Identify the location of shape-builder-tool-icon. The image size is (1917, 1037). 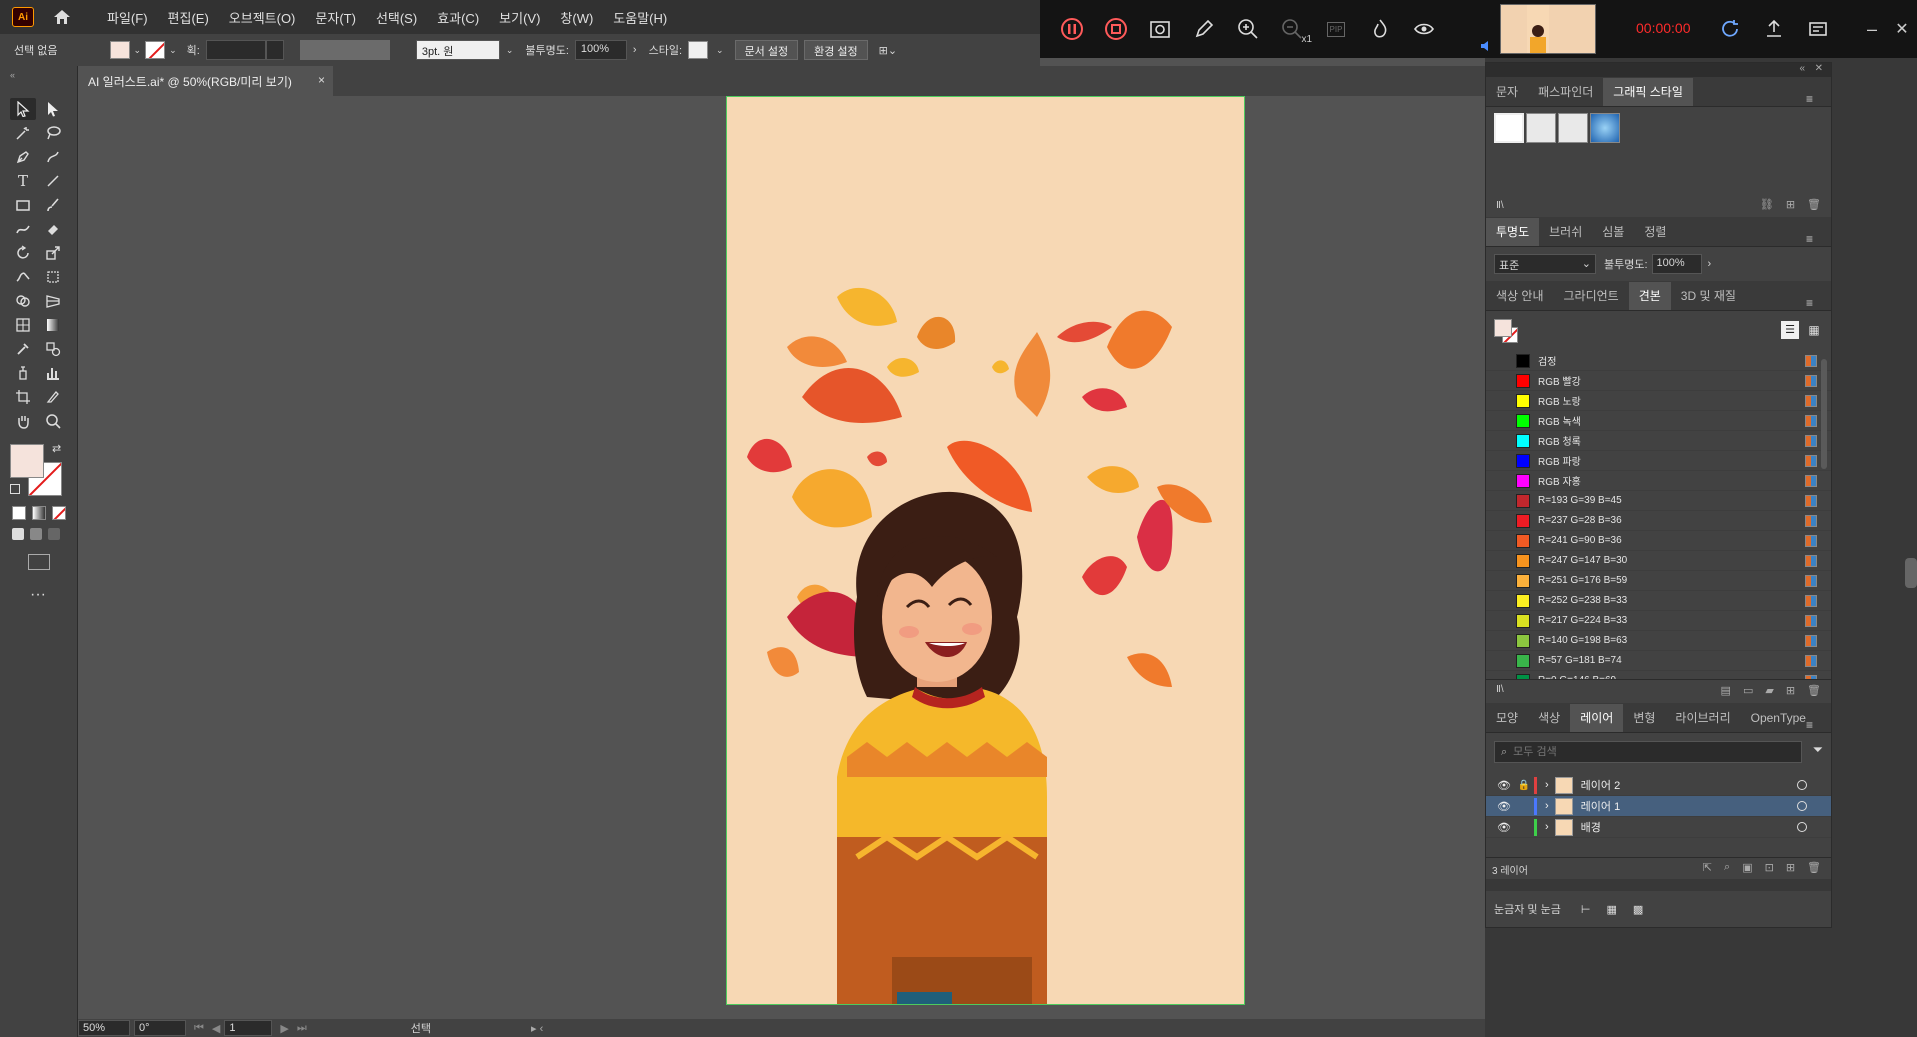
(23, 301).